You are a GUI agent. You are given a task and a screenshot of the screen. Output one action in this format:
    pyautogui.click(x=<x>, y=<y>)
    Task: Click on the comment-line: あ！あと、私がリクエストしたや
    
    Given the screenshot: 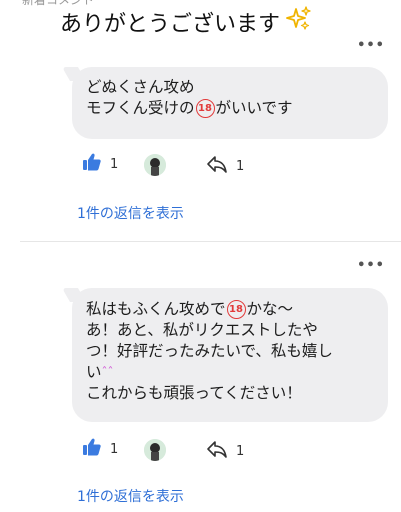 What is the action you would take?
    pyautogui.click(x=202, y=330)
    